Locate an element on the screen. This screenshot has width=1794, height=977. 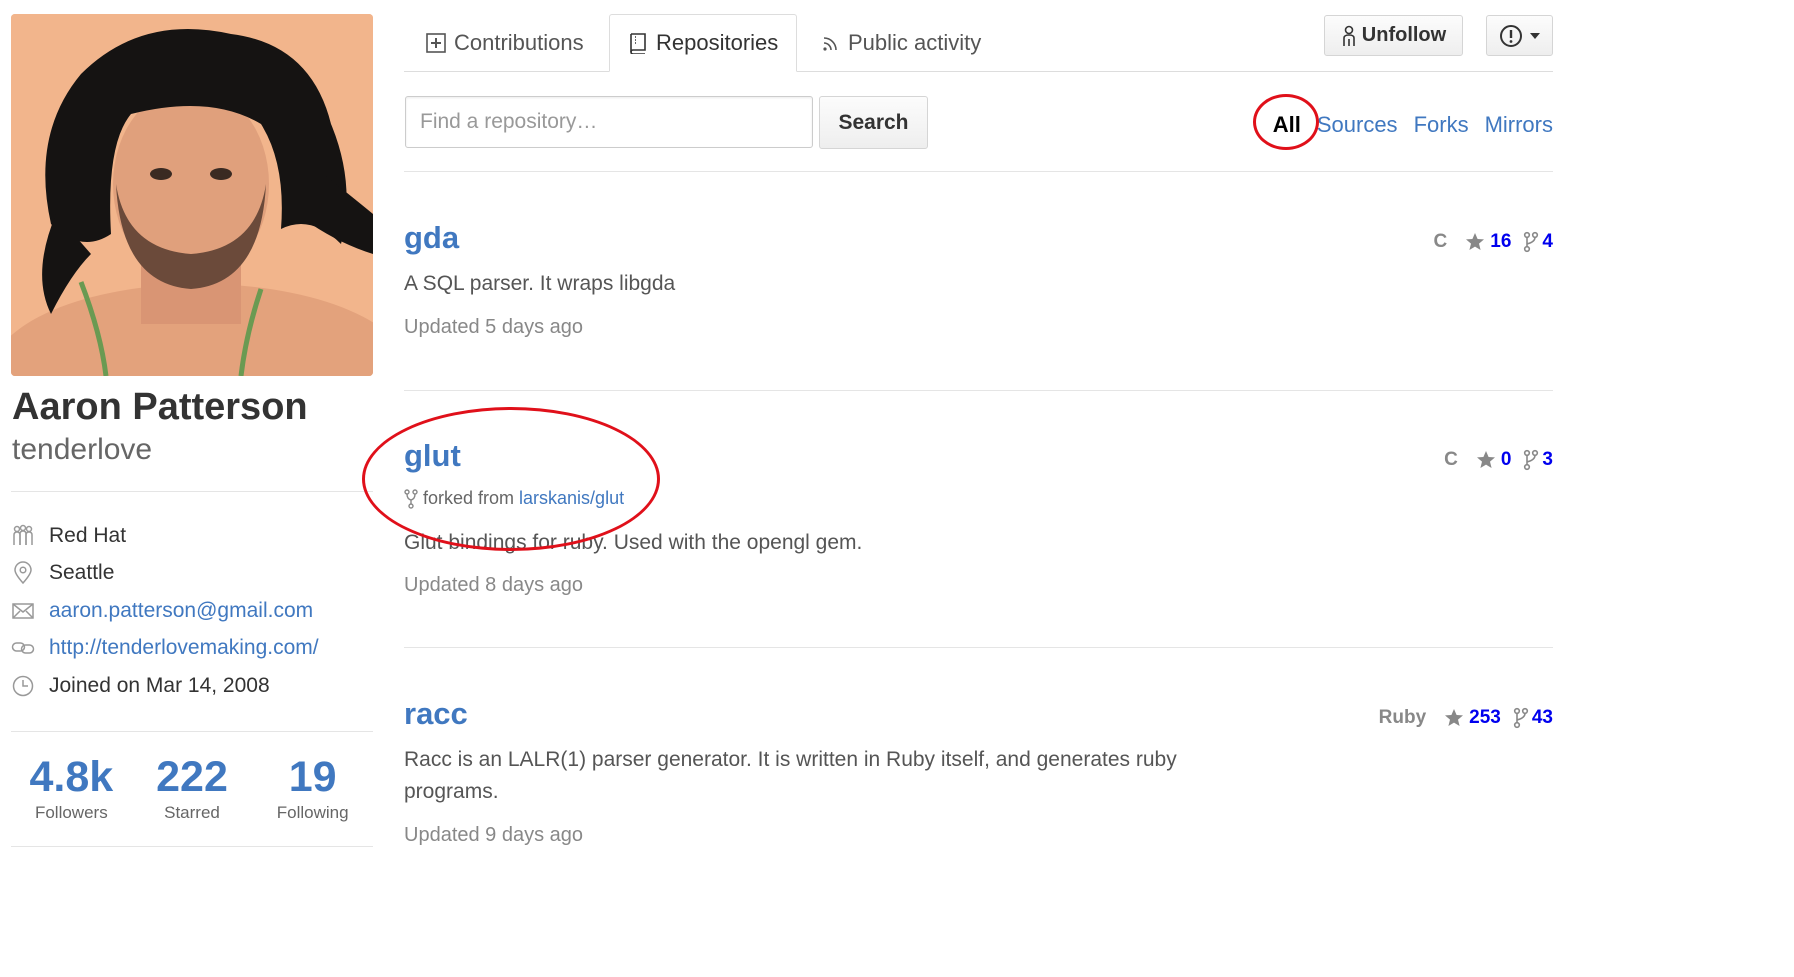
email-link: aaron.patterson@gmail.com is located at coordinates (181, 611).